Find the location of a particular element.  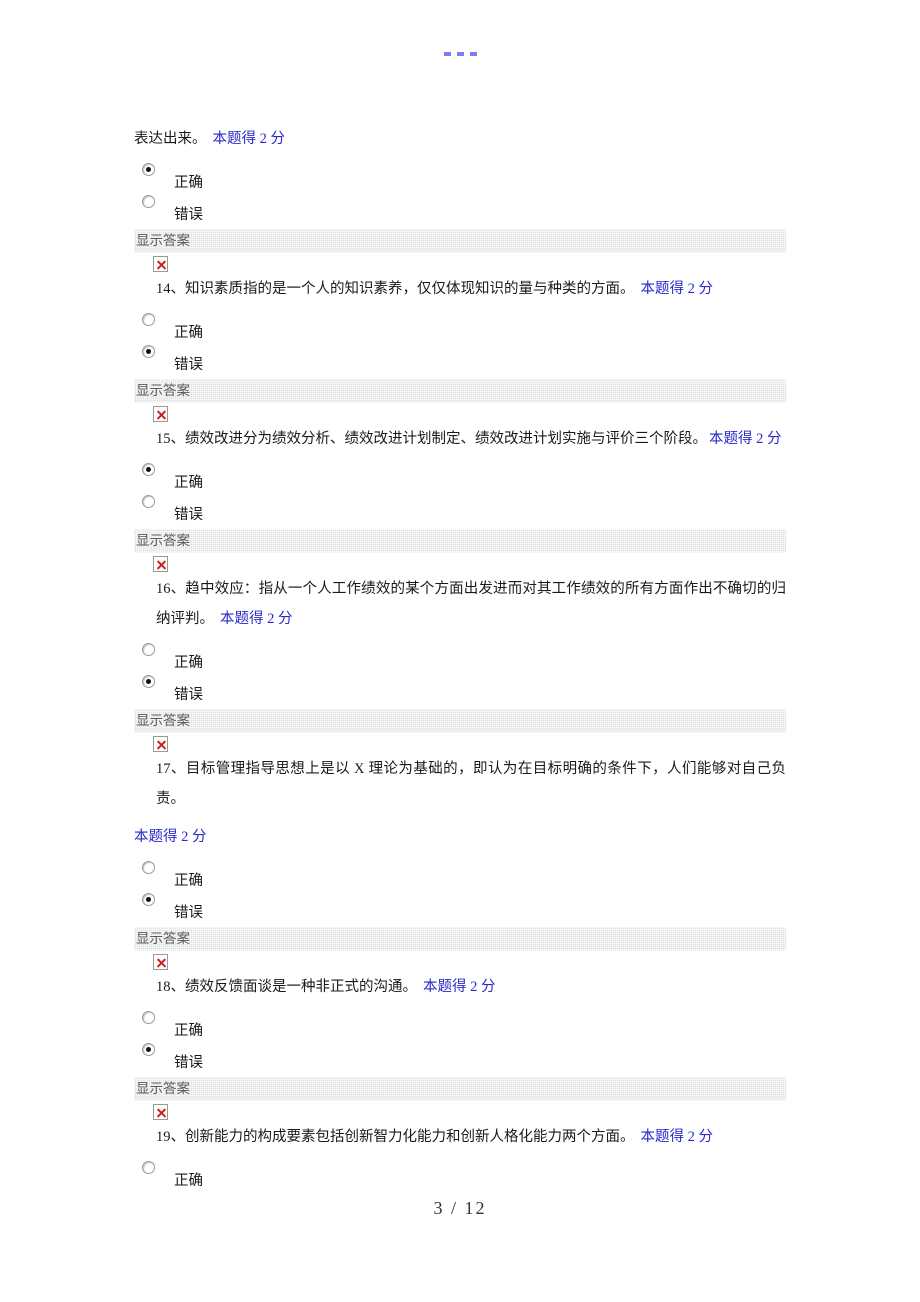

answer-options-14: 正确 错误 is located at coordinates (460, 345).